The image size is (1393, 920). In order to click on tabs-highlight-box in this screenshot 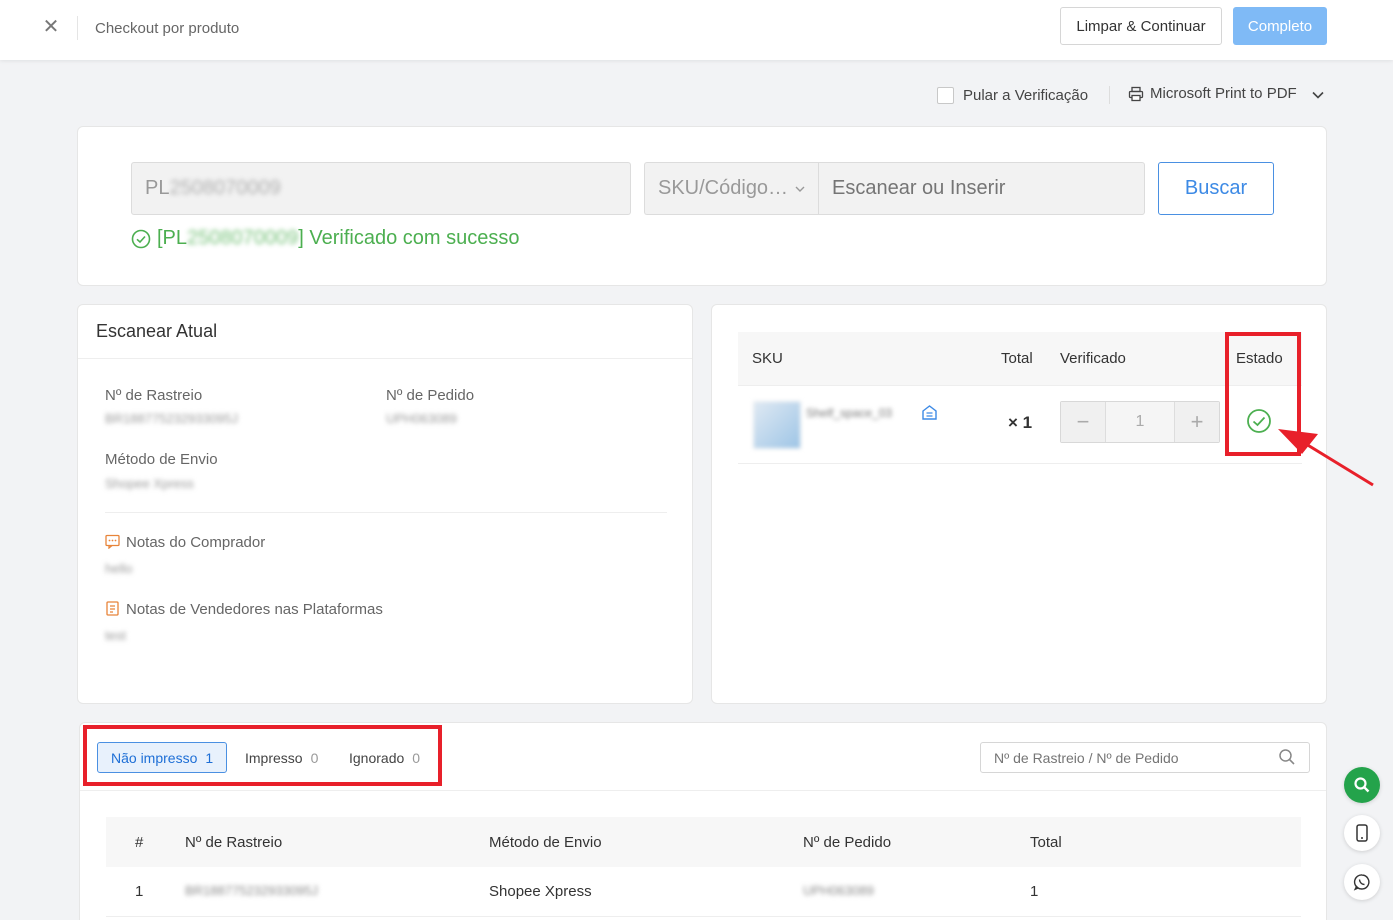, I will do `click(262, 755)`.